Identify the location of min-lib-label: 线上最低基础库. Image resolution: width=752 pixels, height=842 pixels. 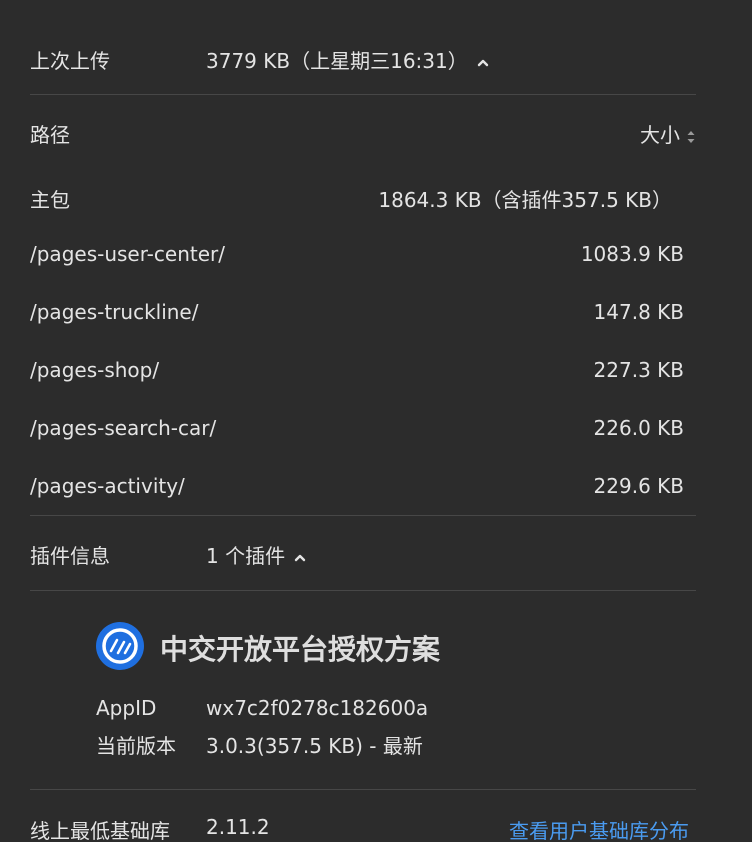
(100, 830).